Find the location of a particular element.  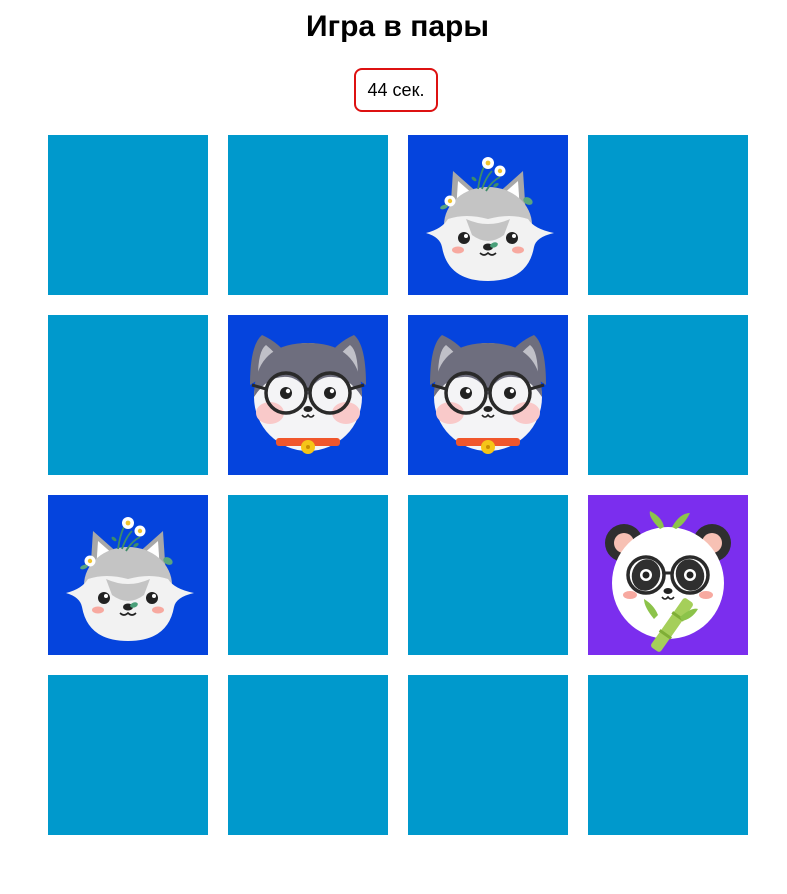

page-title: Игра в пары is located at coordinates (397, 26).